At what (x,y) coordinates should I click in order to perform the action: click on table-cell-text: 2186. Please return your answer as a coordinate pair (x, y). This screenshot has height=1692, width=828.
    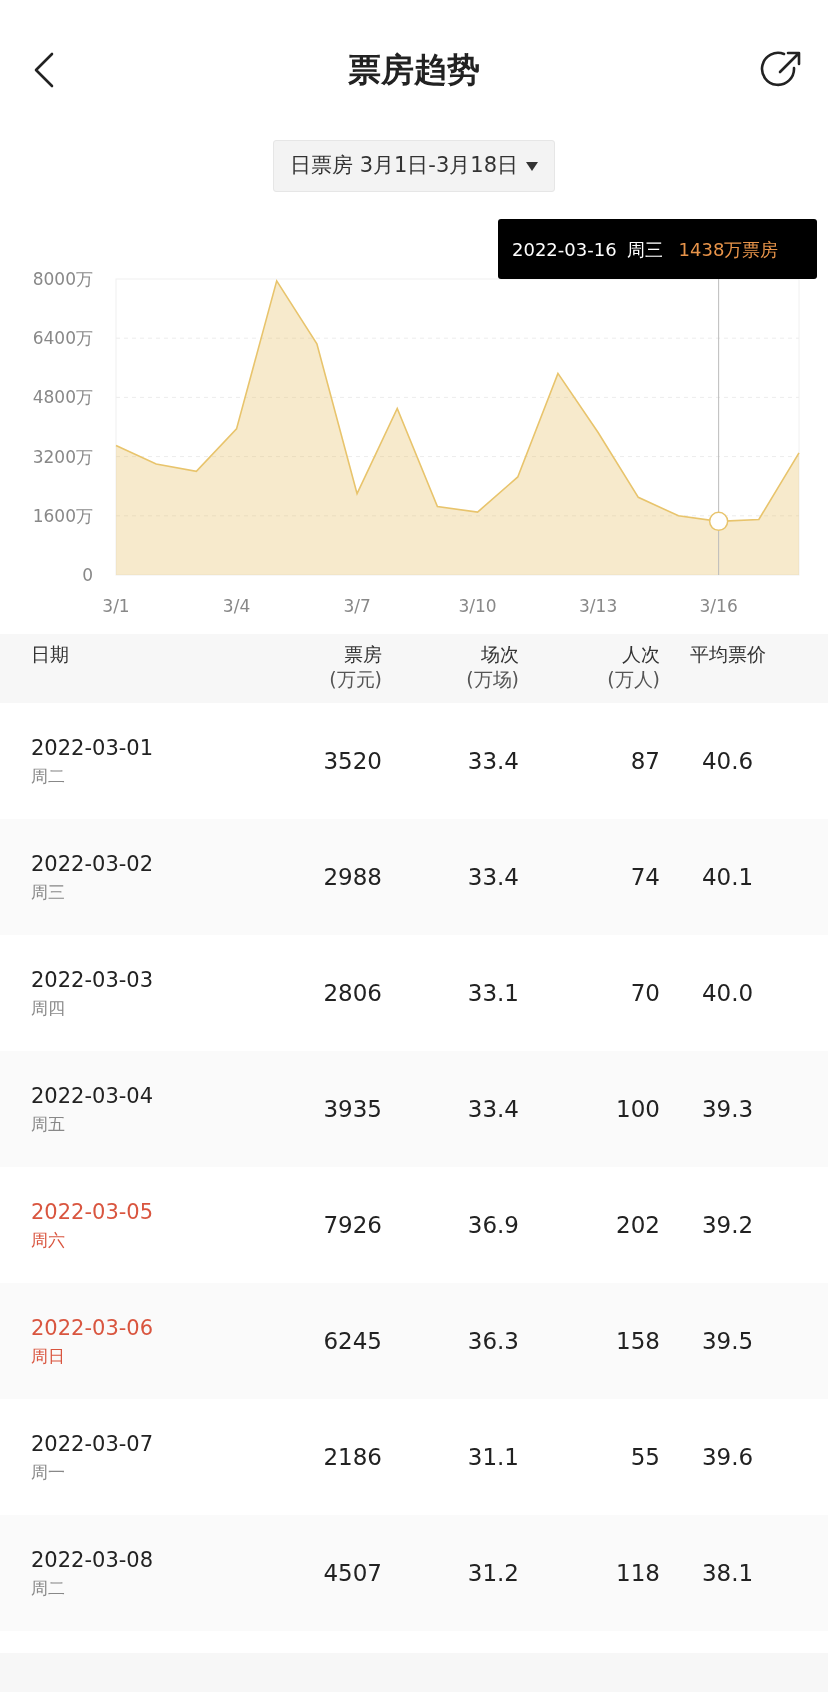
    Looking at the image, I should click on (352, 1457).